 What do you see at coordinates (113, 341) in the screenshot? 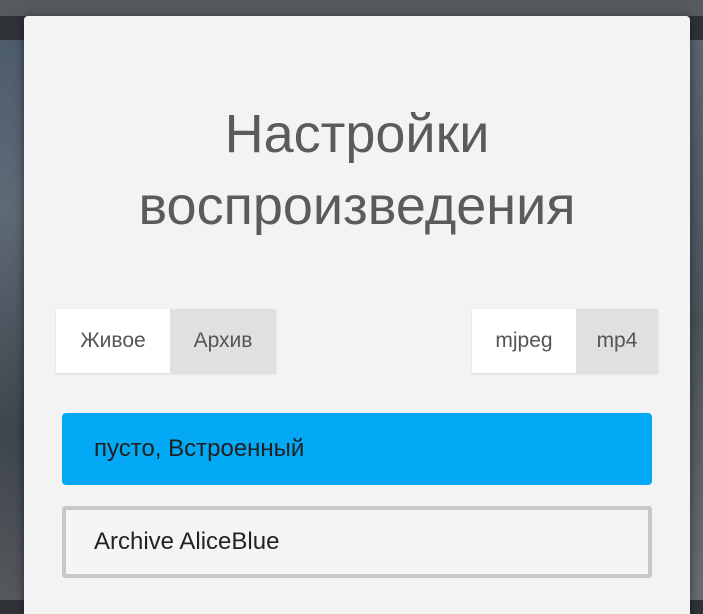
I see `mode-live-button: Живое` at bounding box center [113, 341].